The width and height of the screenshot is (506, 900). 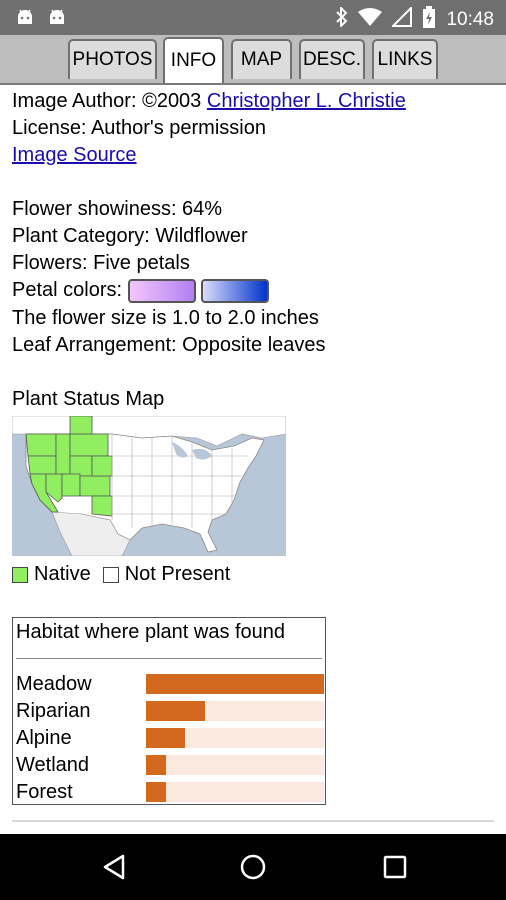 I want to click on habitat-label: Riparian, so click(x=53, y=711).